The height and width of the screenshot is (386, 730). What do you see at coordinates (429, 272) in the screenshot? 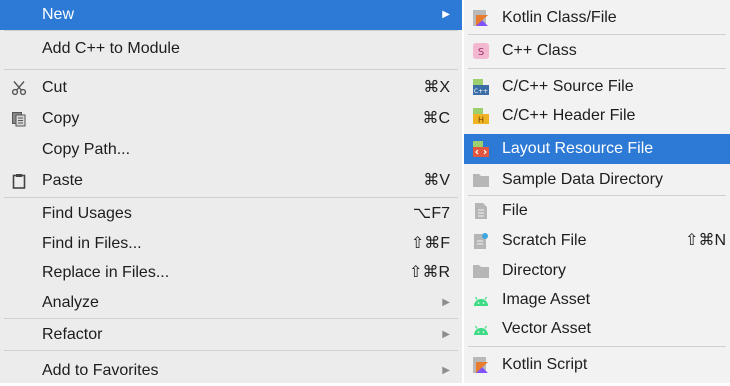
I see `shortcut-label: ⇧⌘R` at bounding box center [429, 272].